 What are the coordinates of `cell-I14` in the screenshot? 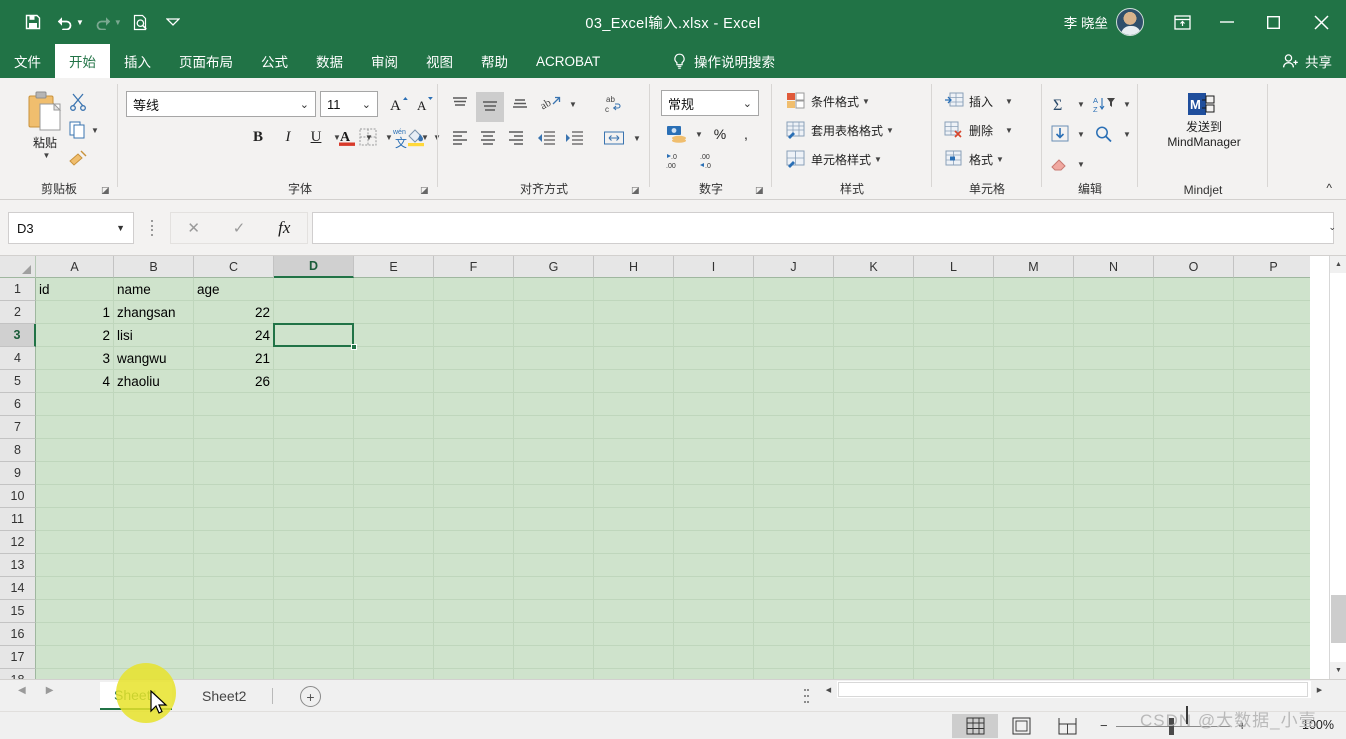 It's located at (714, 588).